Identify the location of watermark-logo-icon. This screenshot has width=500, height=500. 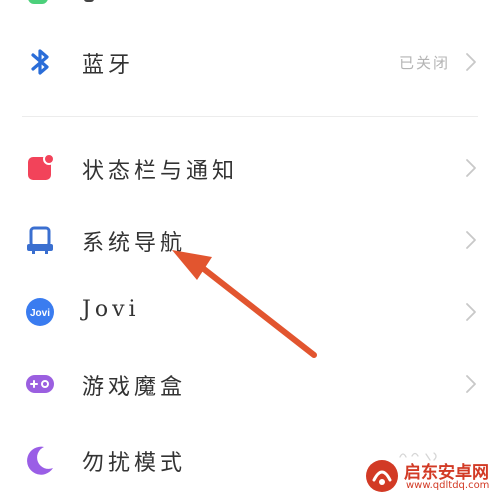
(382, 476).